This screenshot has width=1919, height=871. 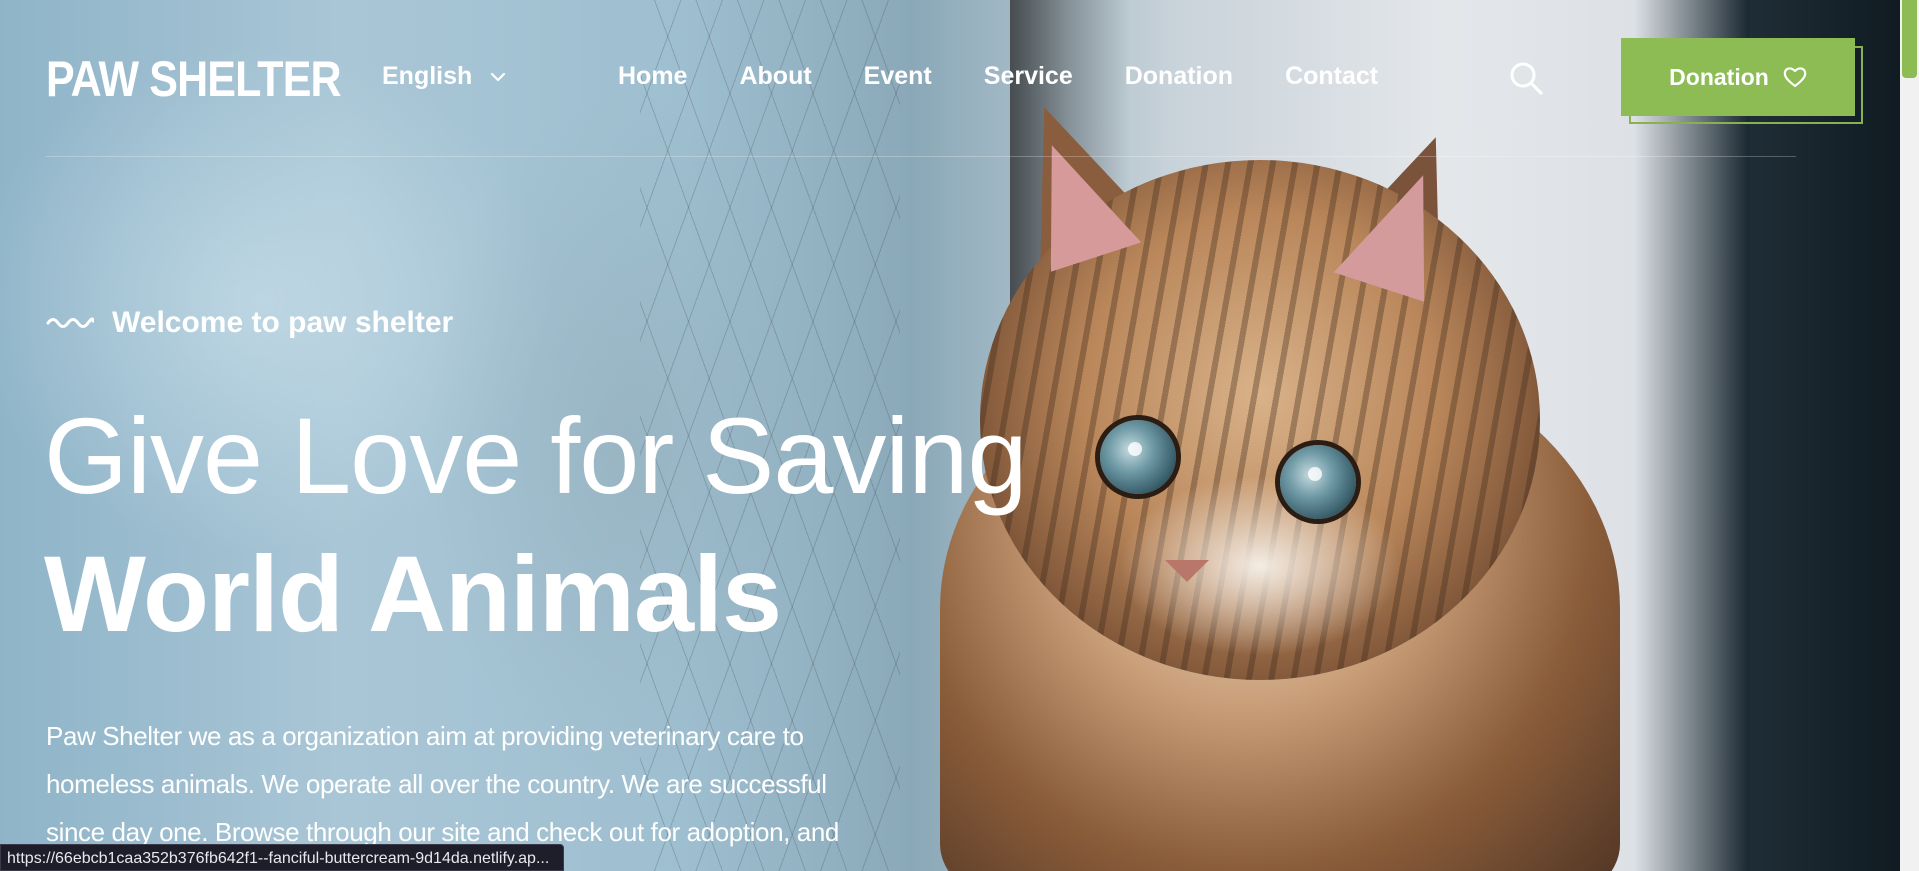 What do you see at coordinates (1187, 571) in the screenshot?
I see `kitten-nose` at bounding box center [1187, 571].